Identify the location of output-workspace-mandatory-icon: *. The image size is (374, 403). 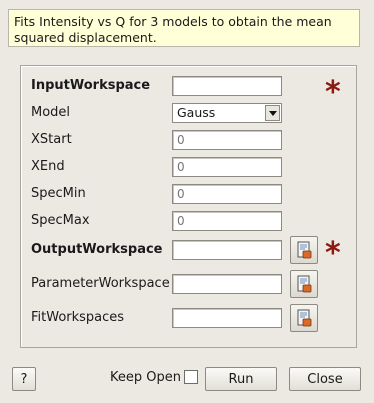
(333, 253).